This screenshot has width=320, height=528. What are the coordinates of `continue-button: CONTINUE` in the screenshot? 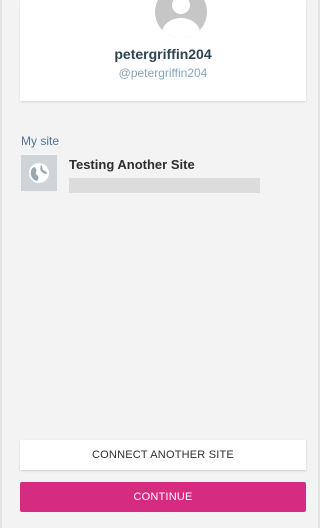 It's located at (163, 497).